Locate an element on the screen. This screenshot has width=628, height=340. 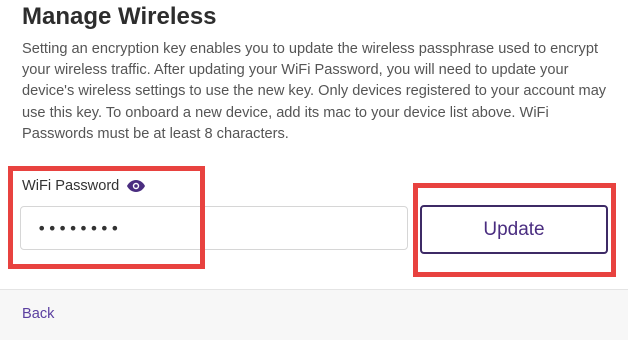
update-button: Update is located at coordinates (514, 229).